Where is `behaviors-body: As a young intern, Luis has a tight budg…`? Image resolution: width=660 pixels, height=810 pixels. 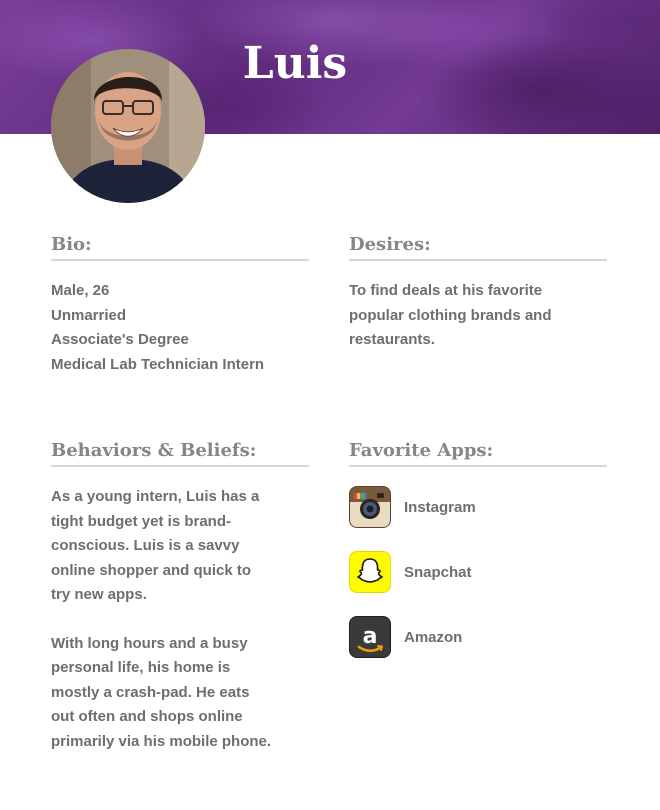
behaviors-body: As a young intern, Luis has a tight budg… is located at coordinates (180, 619).